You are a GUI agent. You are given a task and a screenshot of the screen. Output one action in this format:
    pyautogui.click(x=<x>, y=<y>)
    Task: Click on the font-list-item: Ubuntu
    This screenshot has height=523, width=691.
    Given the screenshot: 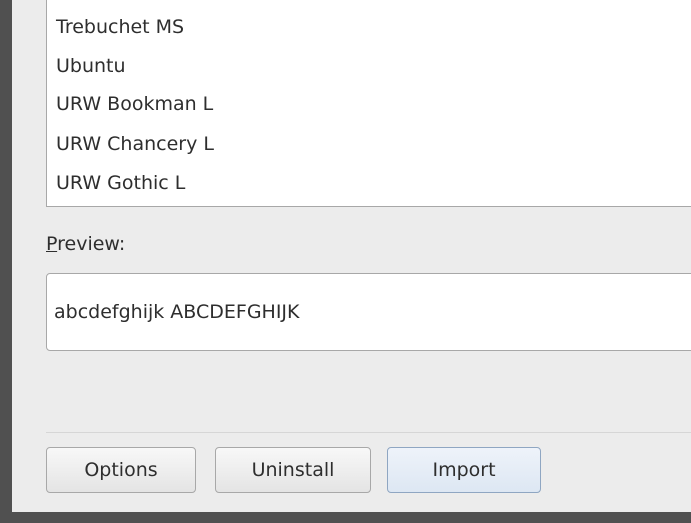 What is the action you would take?
    pyautogui.click(x=91, y=66)
    